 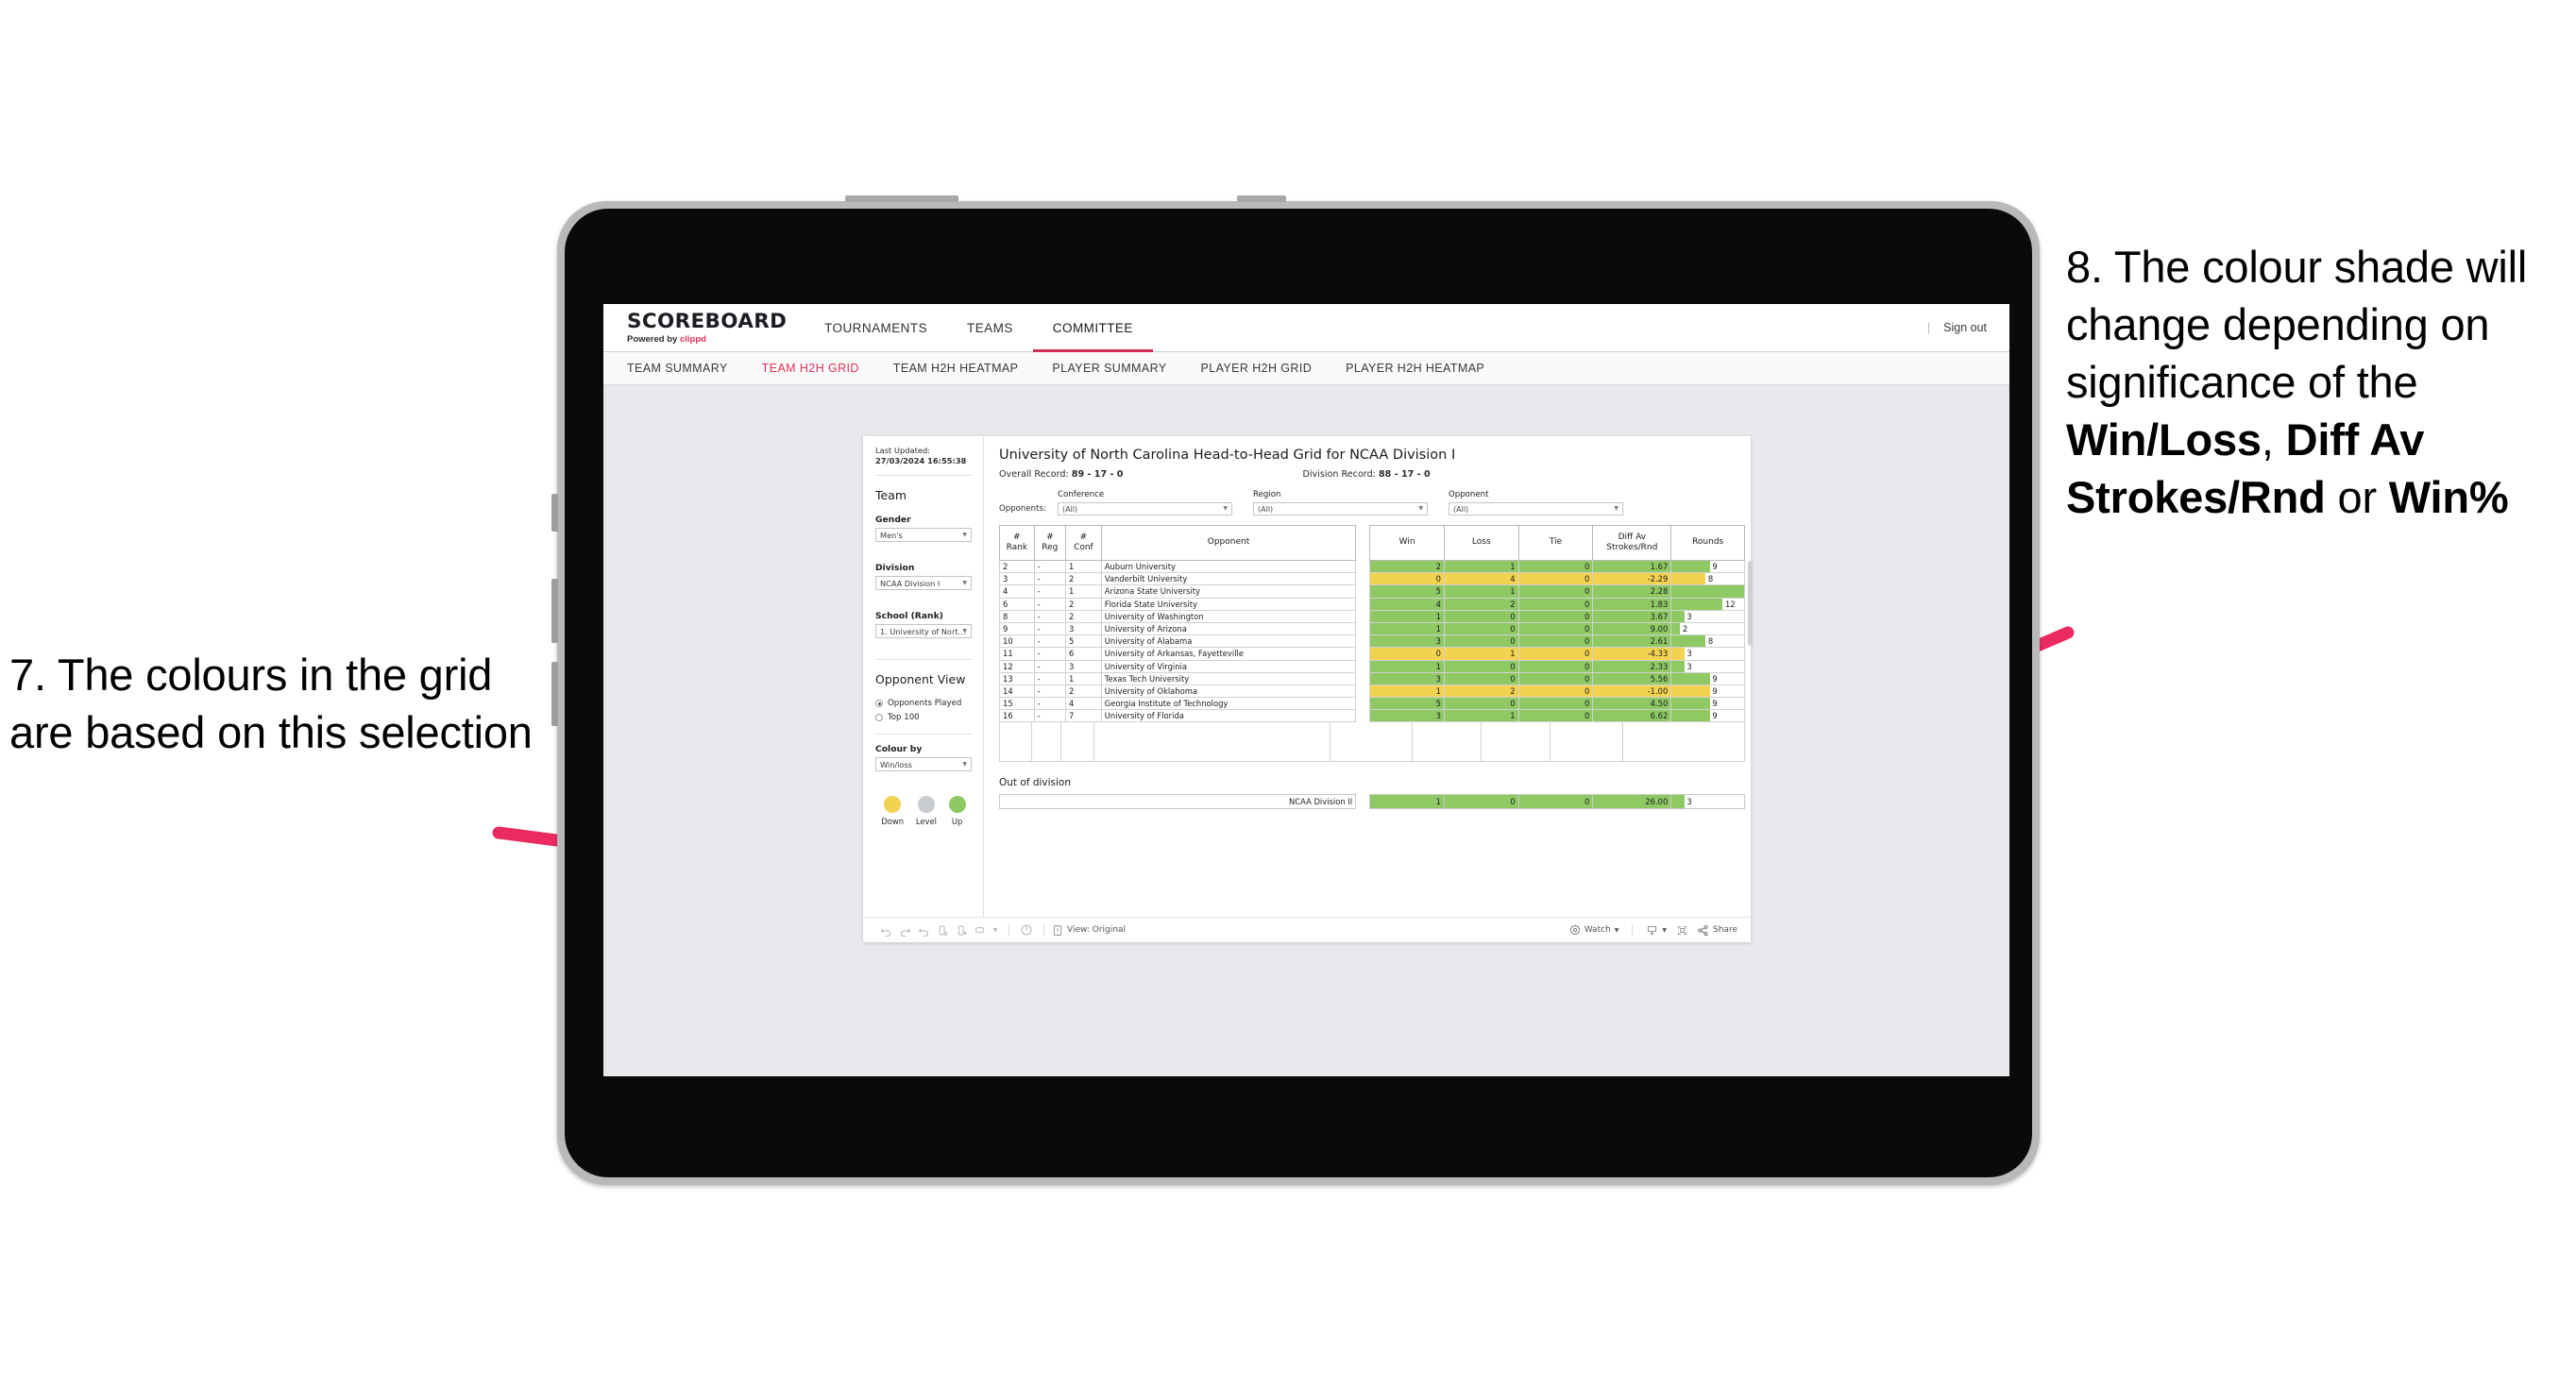 What do you see at coordinates (1109, 368) in the screenshot?
I see `subnav-item-player-summary: PLAYER SUMMARY` at bounding box center [1109, 368].